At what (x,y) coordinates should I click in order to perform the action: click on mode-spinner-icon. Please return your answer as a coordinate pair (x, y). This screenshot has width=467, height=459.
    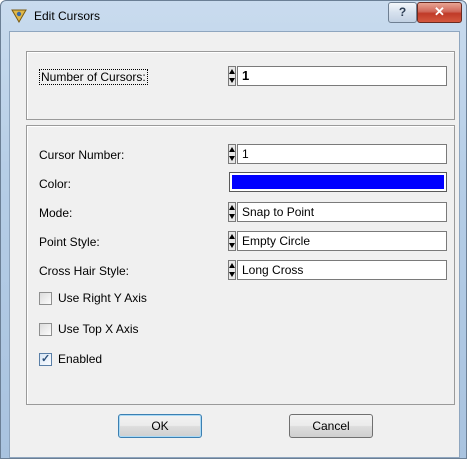
    Looking at the image, I should click on (232, 212).